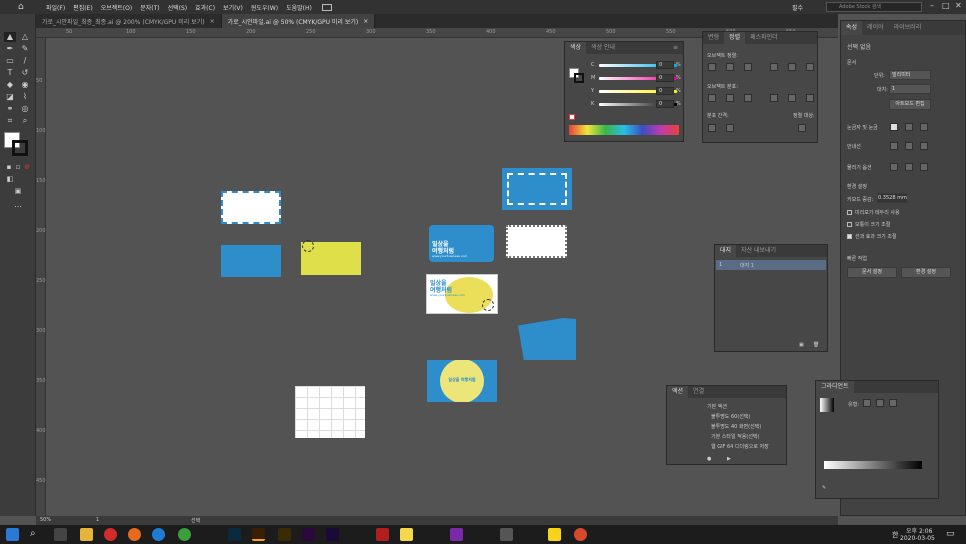  I want to click on artboard-row: 1 대지 1, so click(771, 265).